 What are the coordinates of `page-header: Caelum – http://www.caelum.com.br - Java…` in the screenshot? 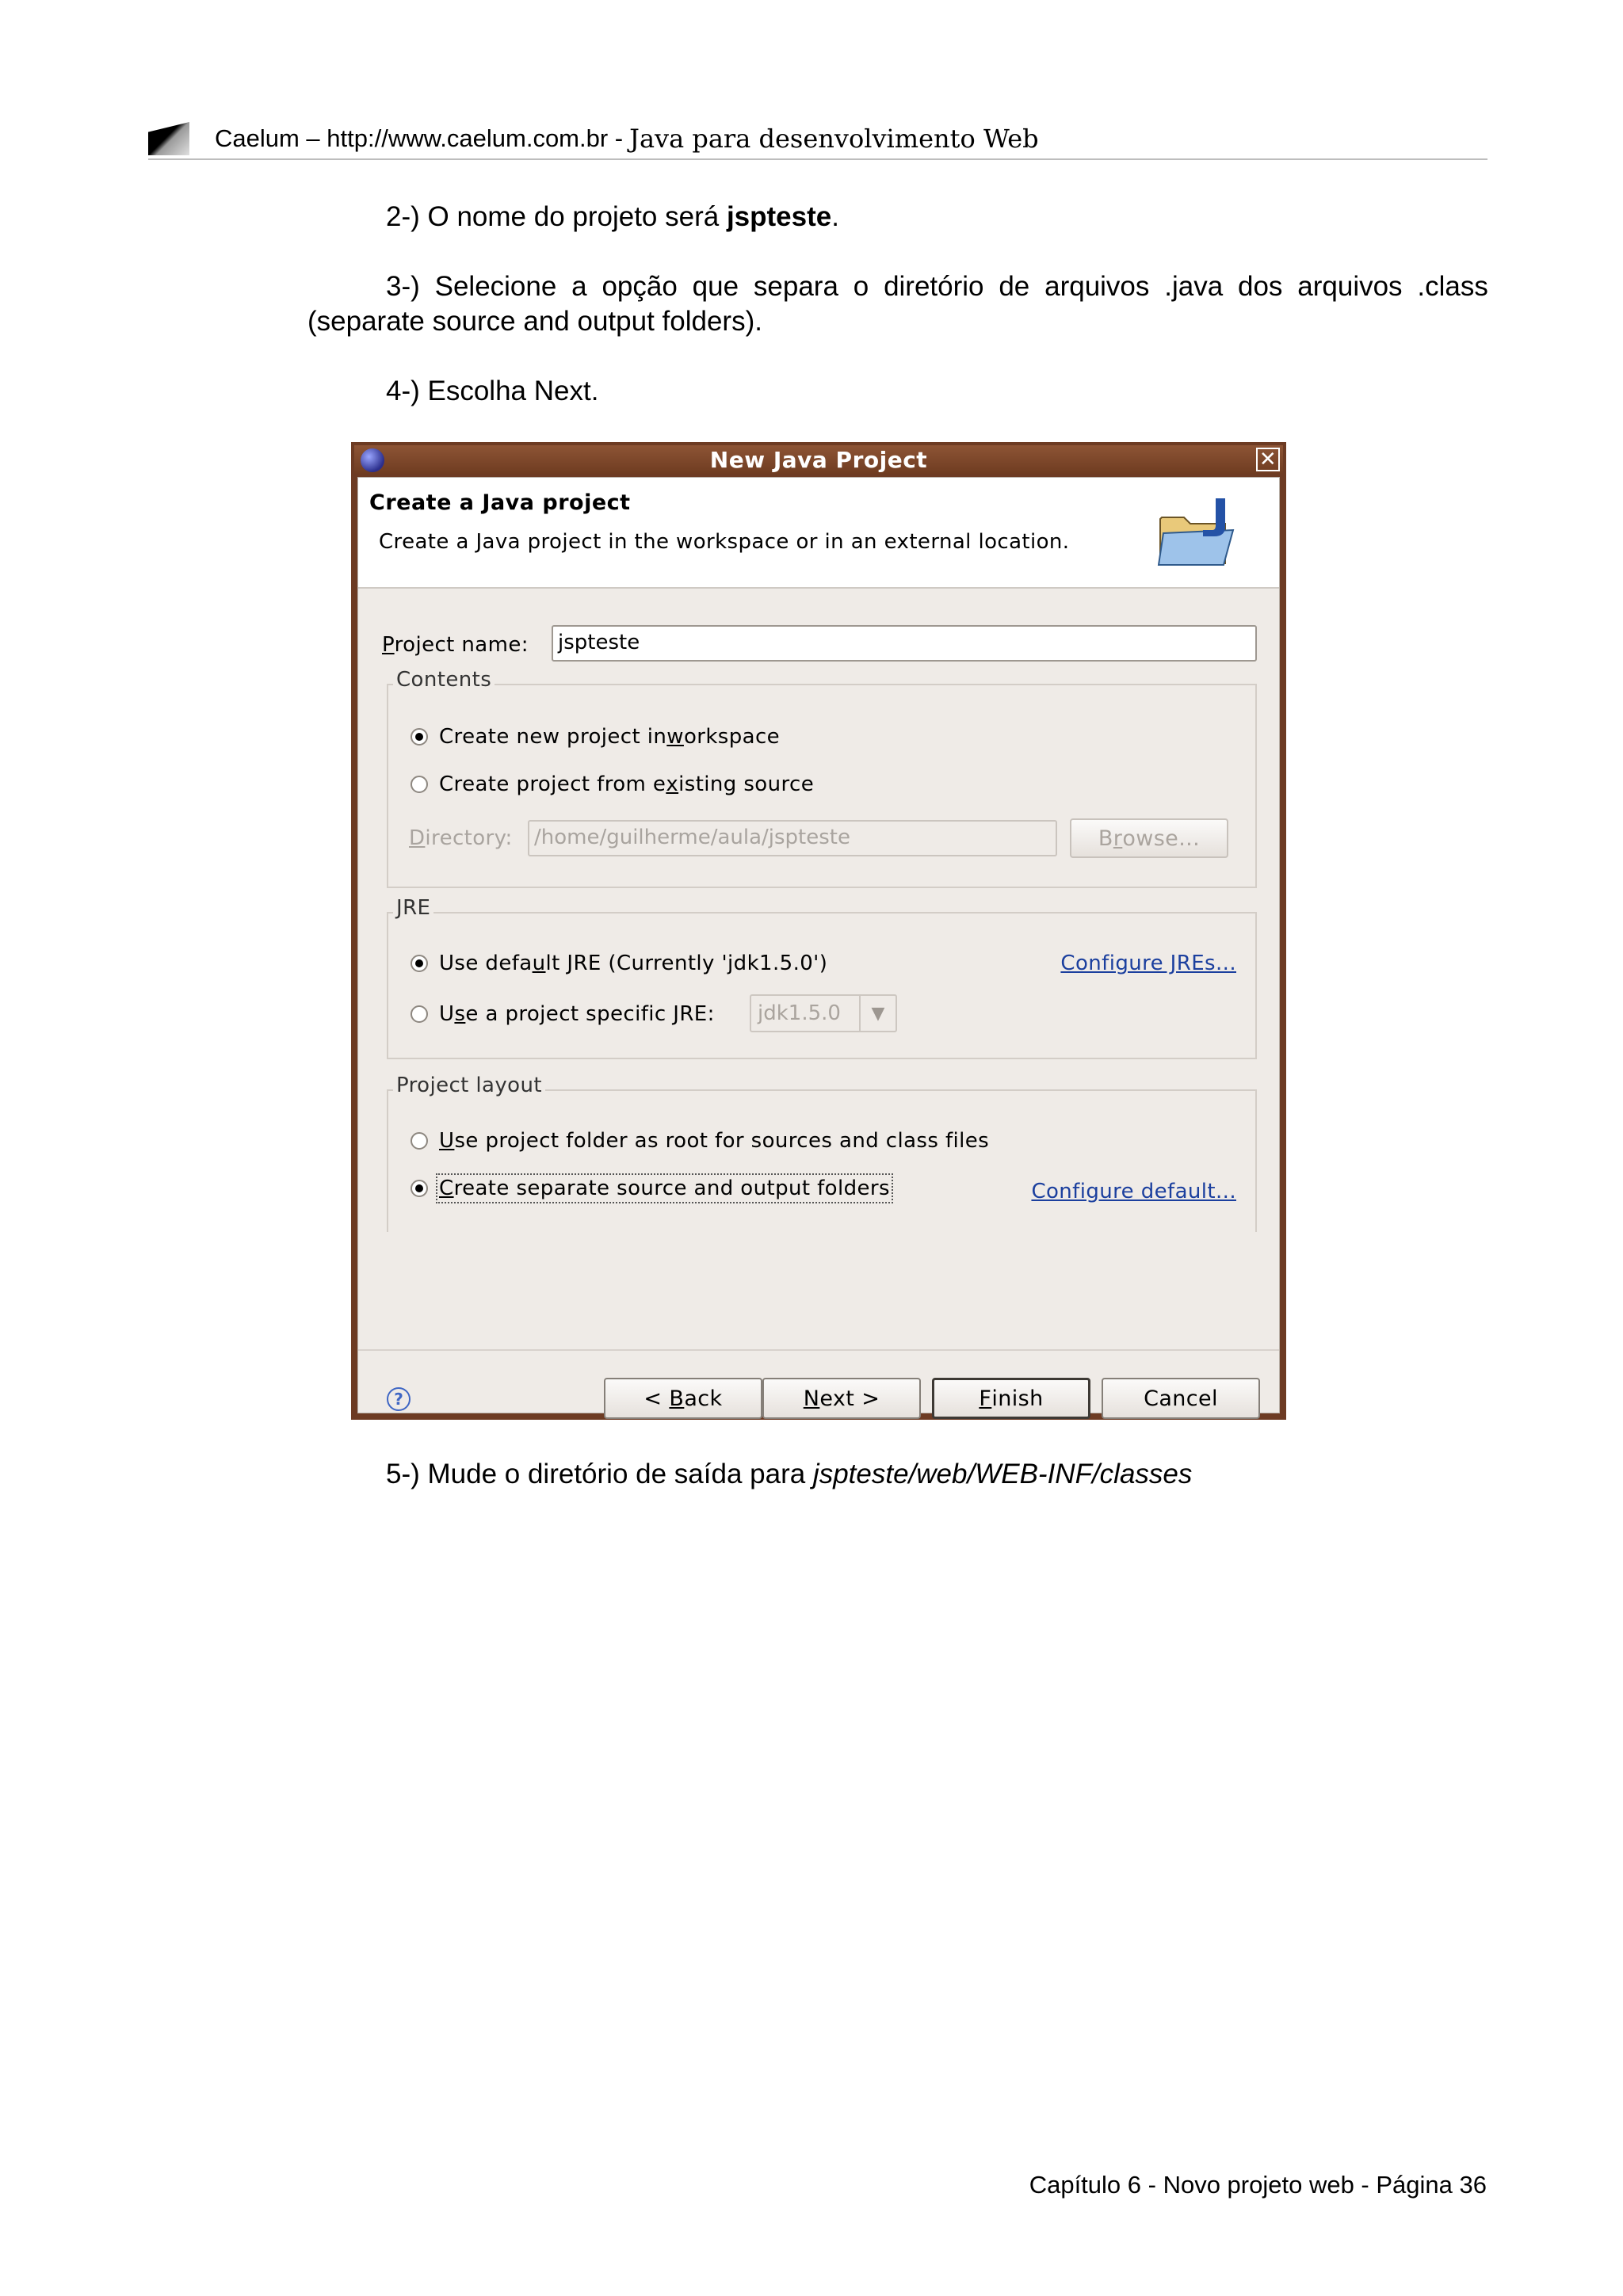 It's located at (818, 139).